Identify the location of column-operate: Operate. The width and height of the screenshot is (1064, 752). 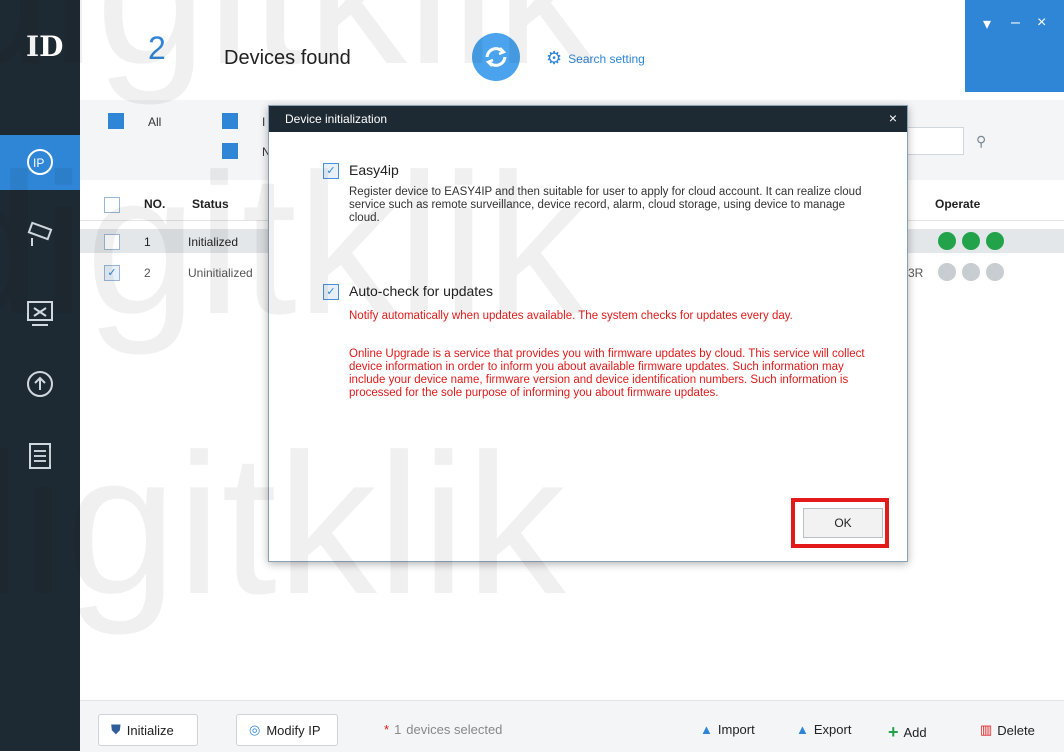
(958, 204).